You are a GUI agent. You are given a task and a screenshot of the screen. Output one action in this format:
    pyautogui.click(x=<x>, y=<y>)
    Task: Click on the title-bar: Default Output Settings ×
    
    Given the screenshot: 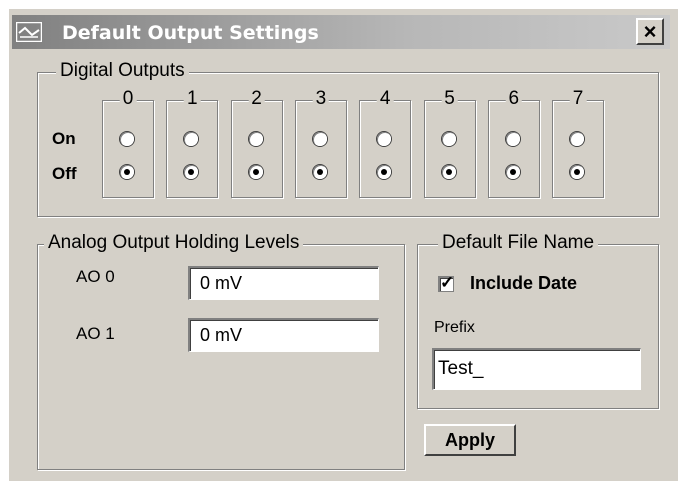 What is the action you would take?
    pyautogui.click(x=341, y=32)
    